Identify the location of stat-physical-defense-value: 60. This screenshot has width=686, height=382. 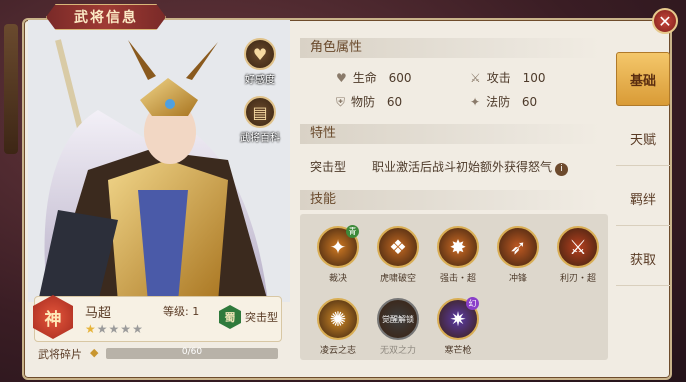
(394, 102).